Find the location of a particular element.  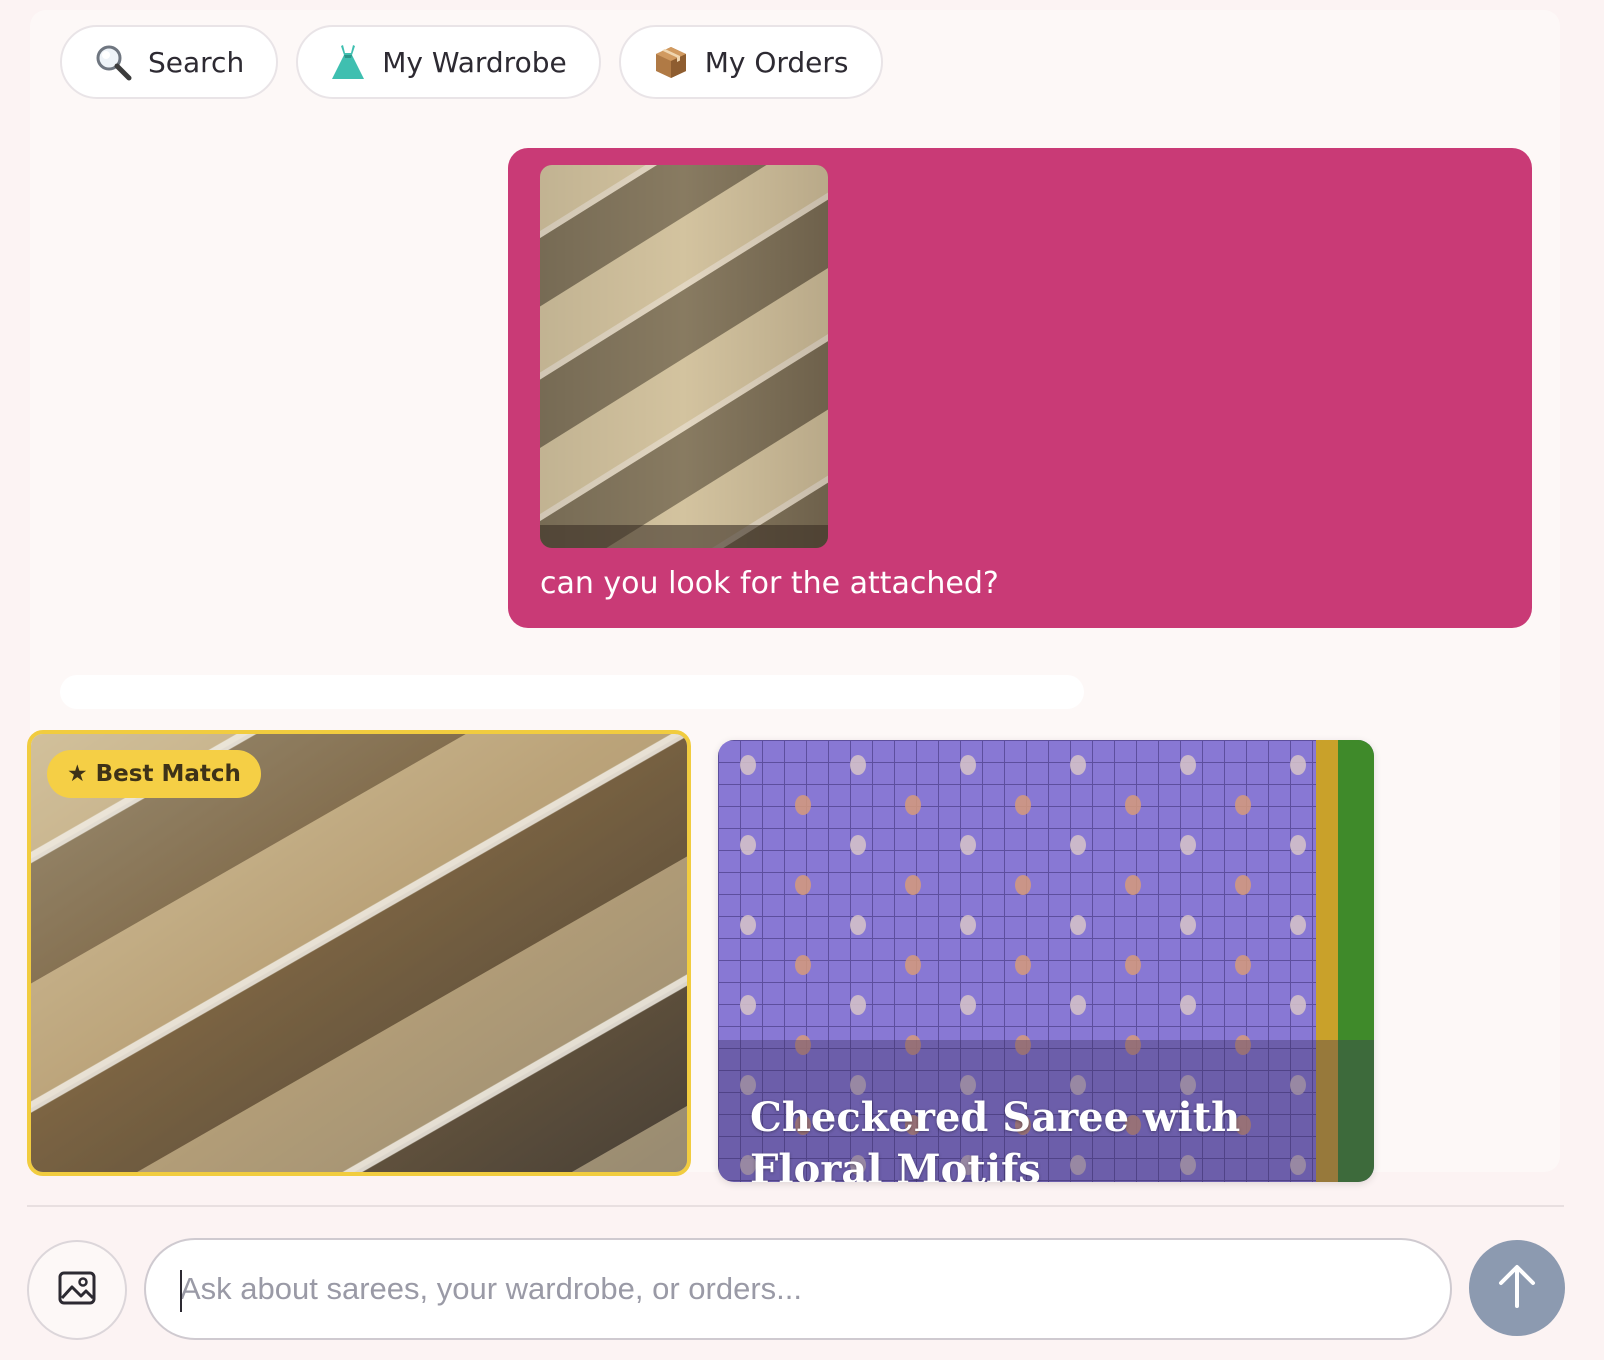

text-caret is located at coordinates (181, 1291).